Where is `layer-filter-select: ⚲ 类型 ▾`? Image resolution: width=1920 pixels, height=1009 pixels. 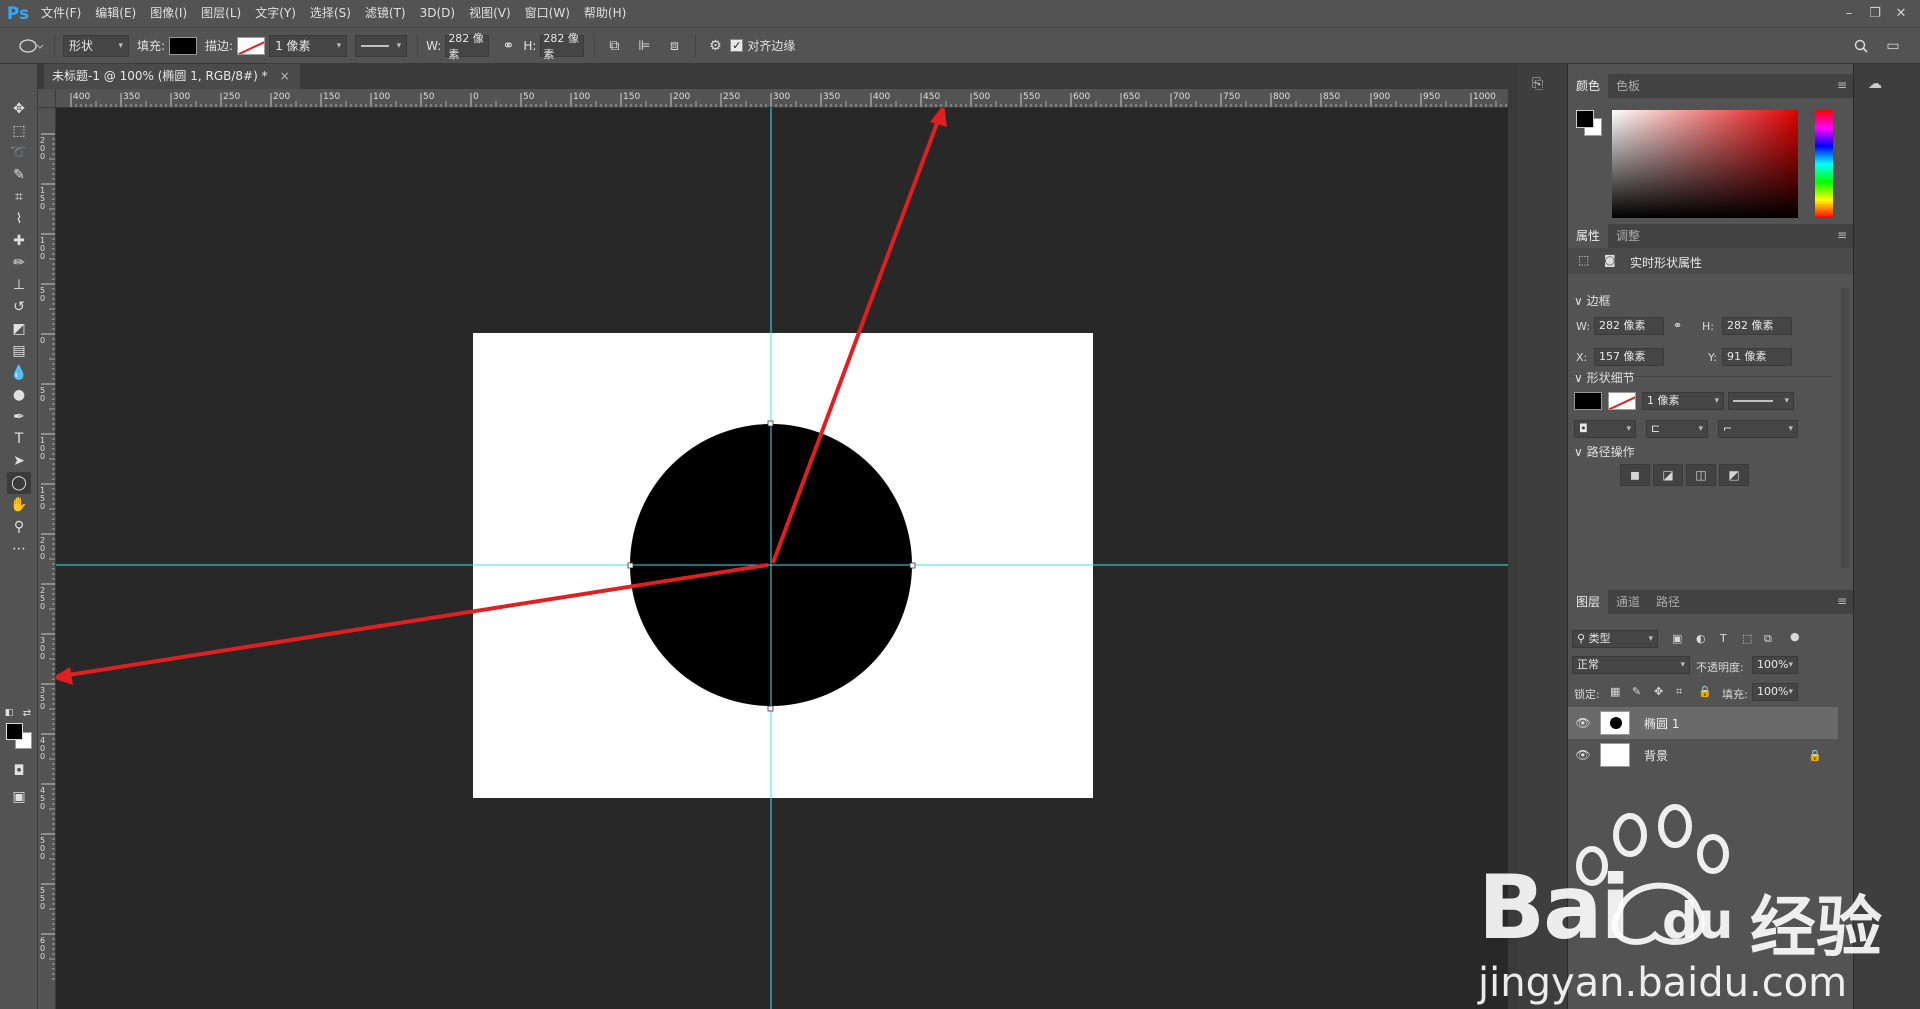 layer-filter-select: ⚲ 类型 ▾ is located at coordinates (1615, 639).